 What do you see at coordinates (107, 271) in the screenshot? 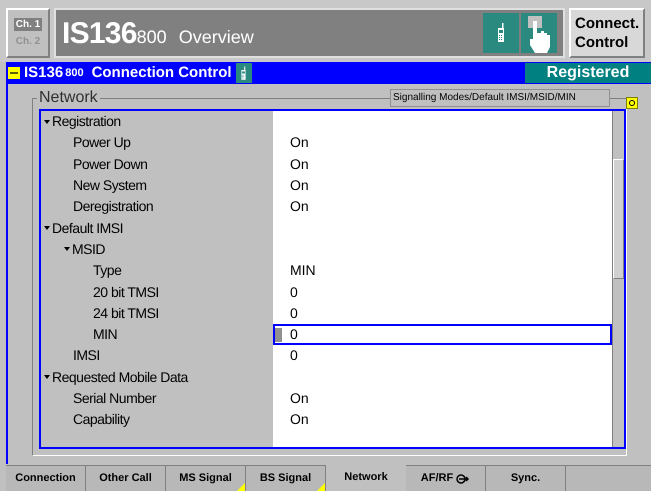
I see `setting-label: Type` at bounding box center [107, 271].